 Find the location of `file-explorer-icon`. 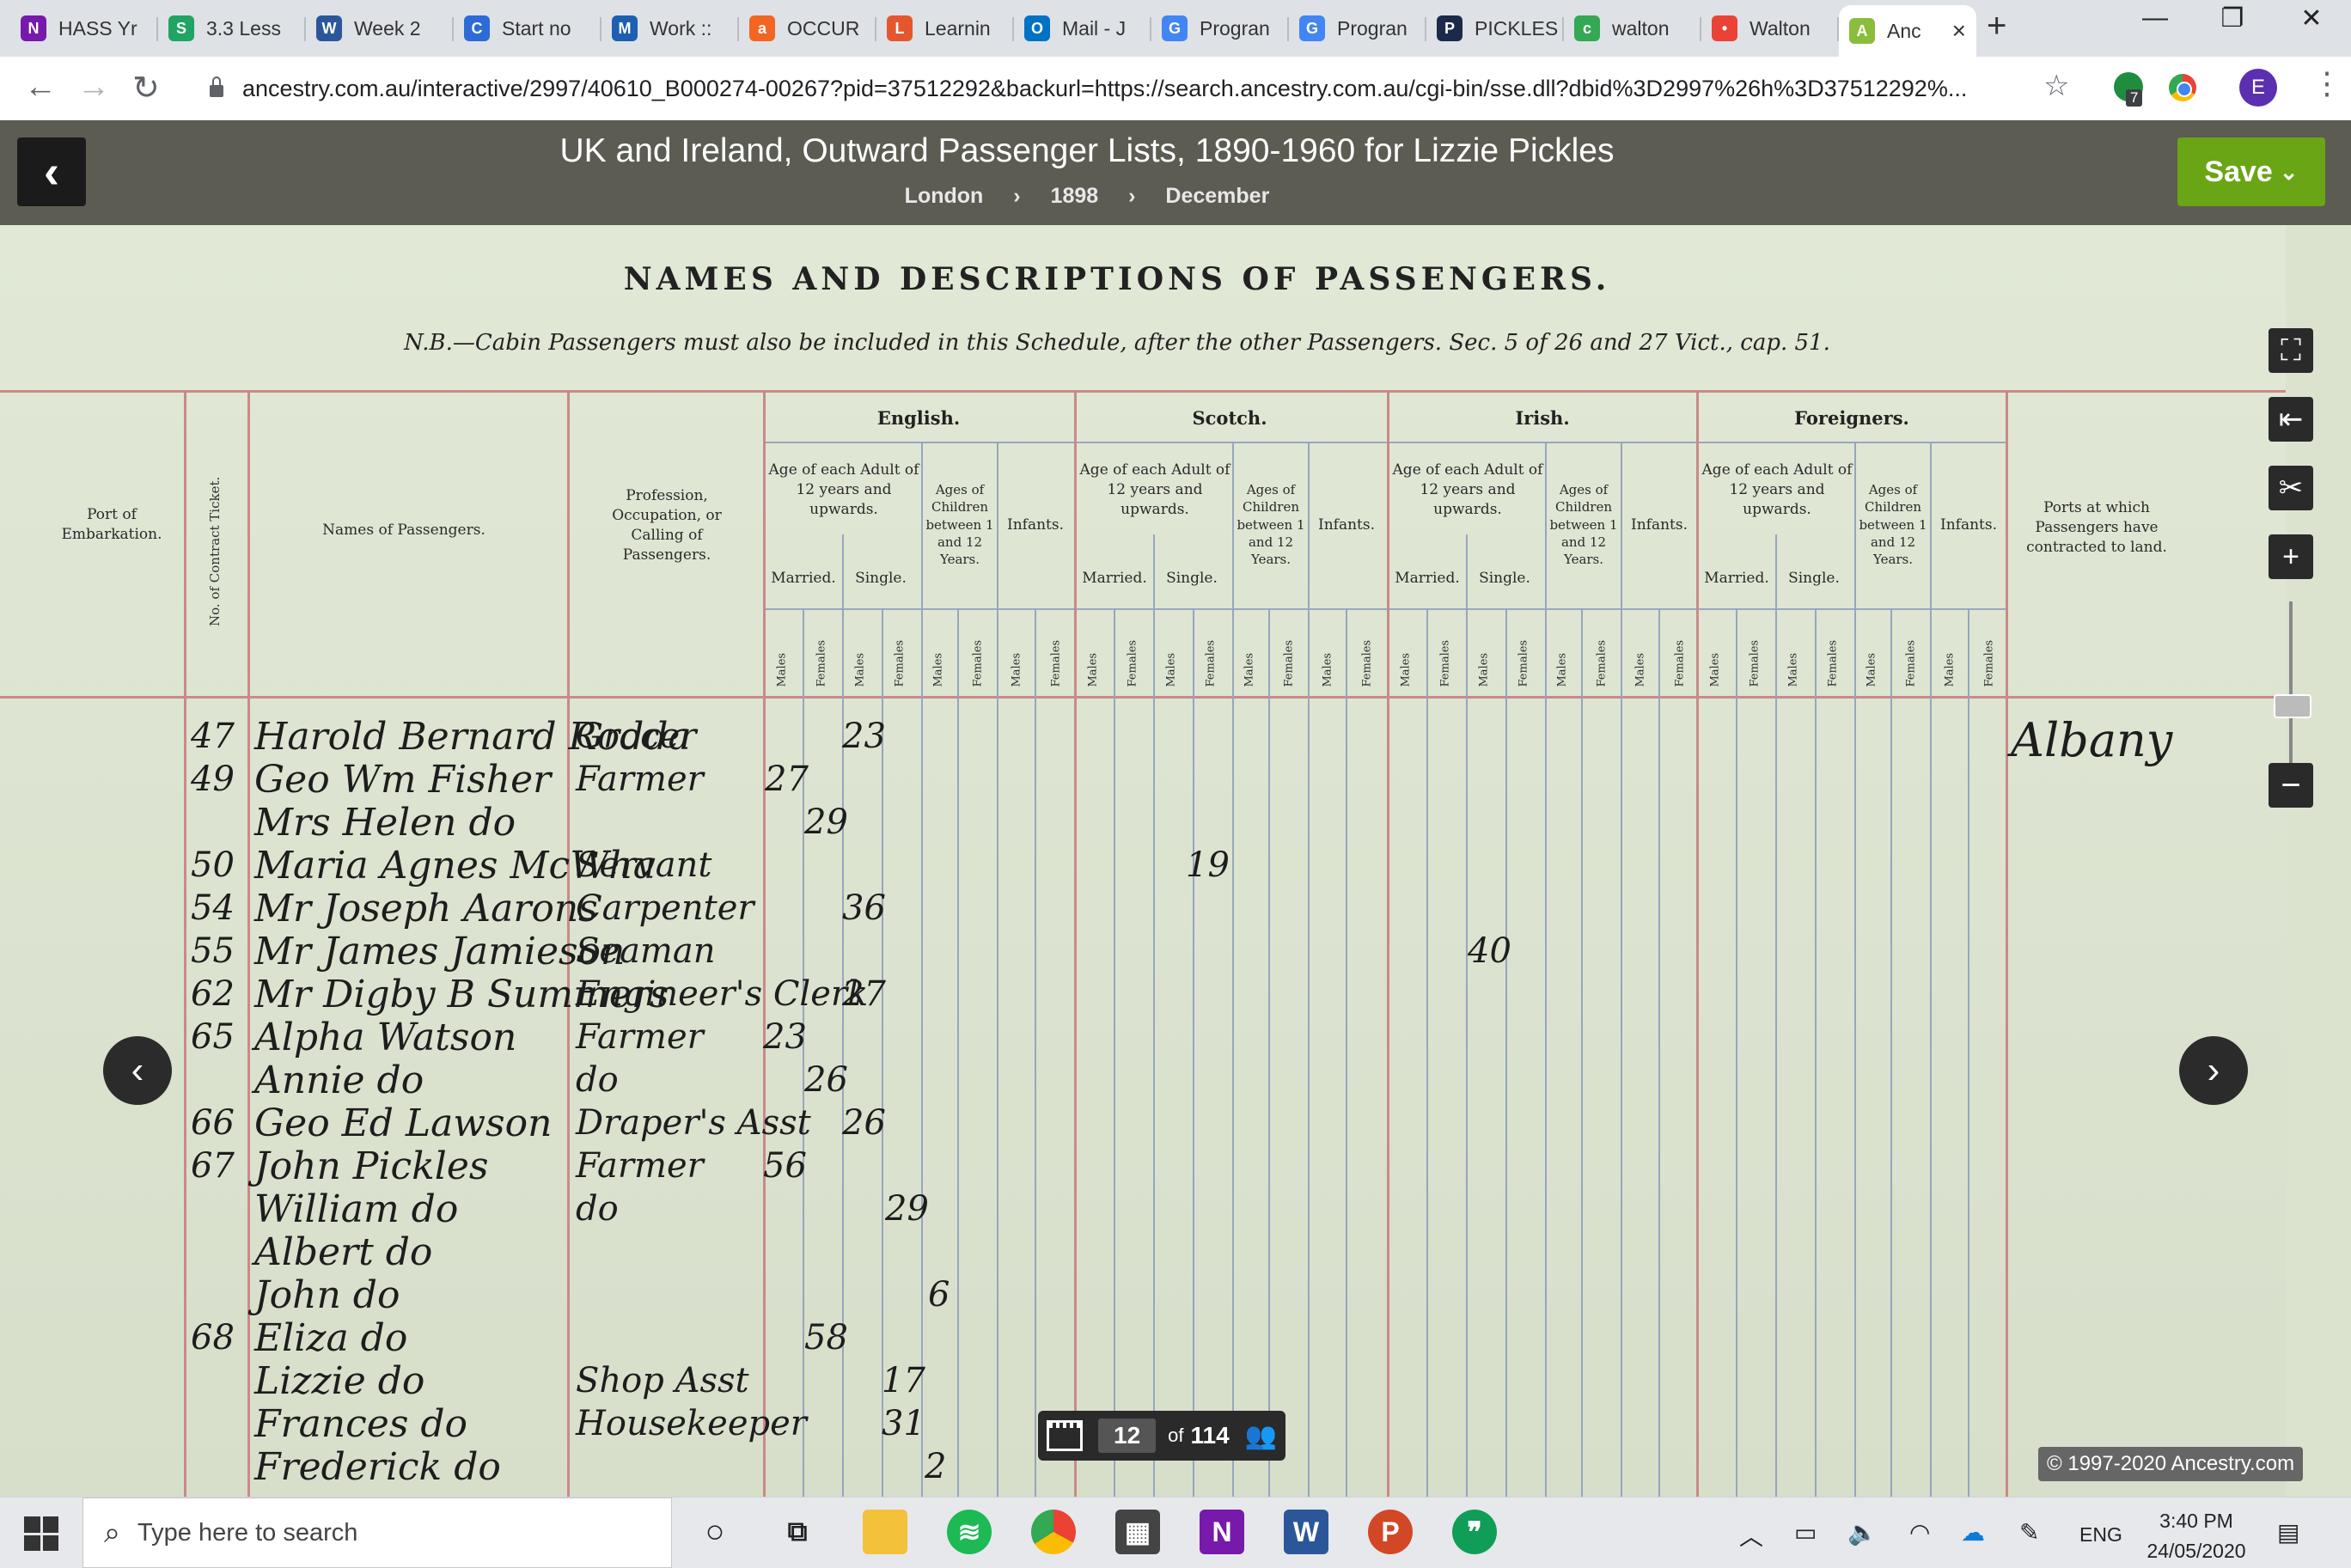

file-explorer-icon is located at coordinates (885, 1532).